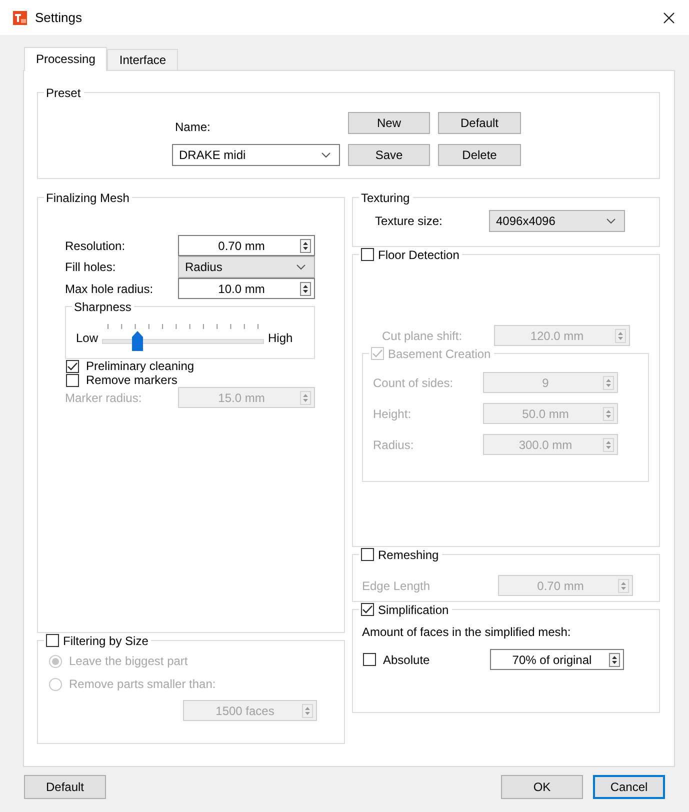  What do you see at coordinates (542, 787) in the screenshot?
I see `button: OK` at bounding box center [542, 787].